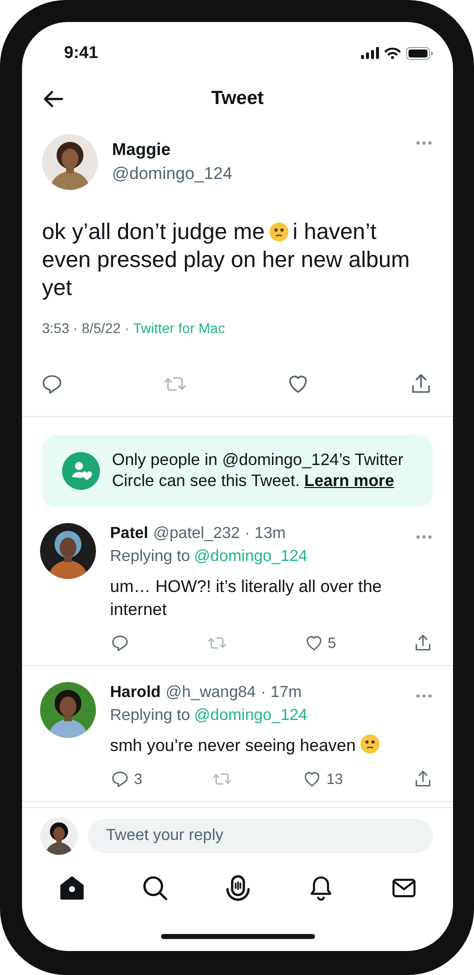 Image resolution: width=474 pixels, height=975 pixels. I want to click on notice-text: Only people in @domingo_124’s Twitter Circle can see this Tweet. Learn more, so click(258, 471).